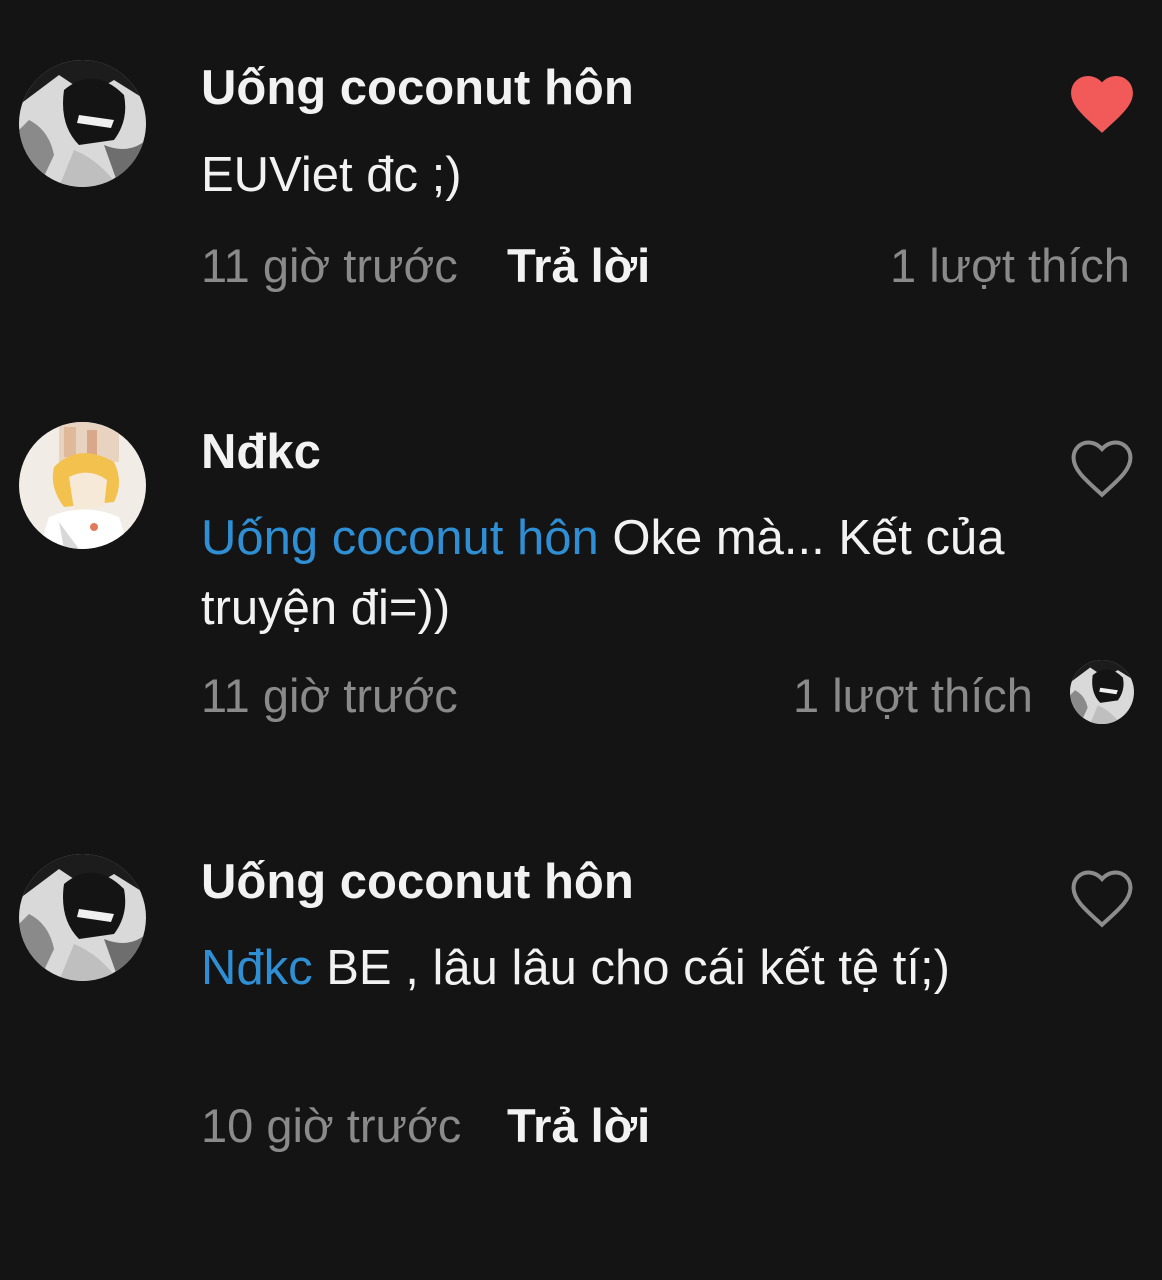 The image size is (1162, 1280). What do you see at coordinates (631, 968) in the screenshot?
I see `comment-body: BE , lâu lâu cho cái kết tệ tí;)` at bounding box center [631, 968].